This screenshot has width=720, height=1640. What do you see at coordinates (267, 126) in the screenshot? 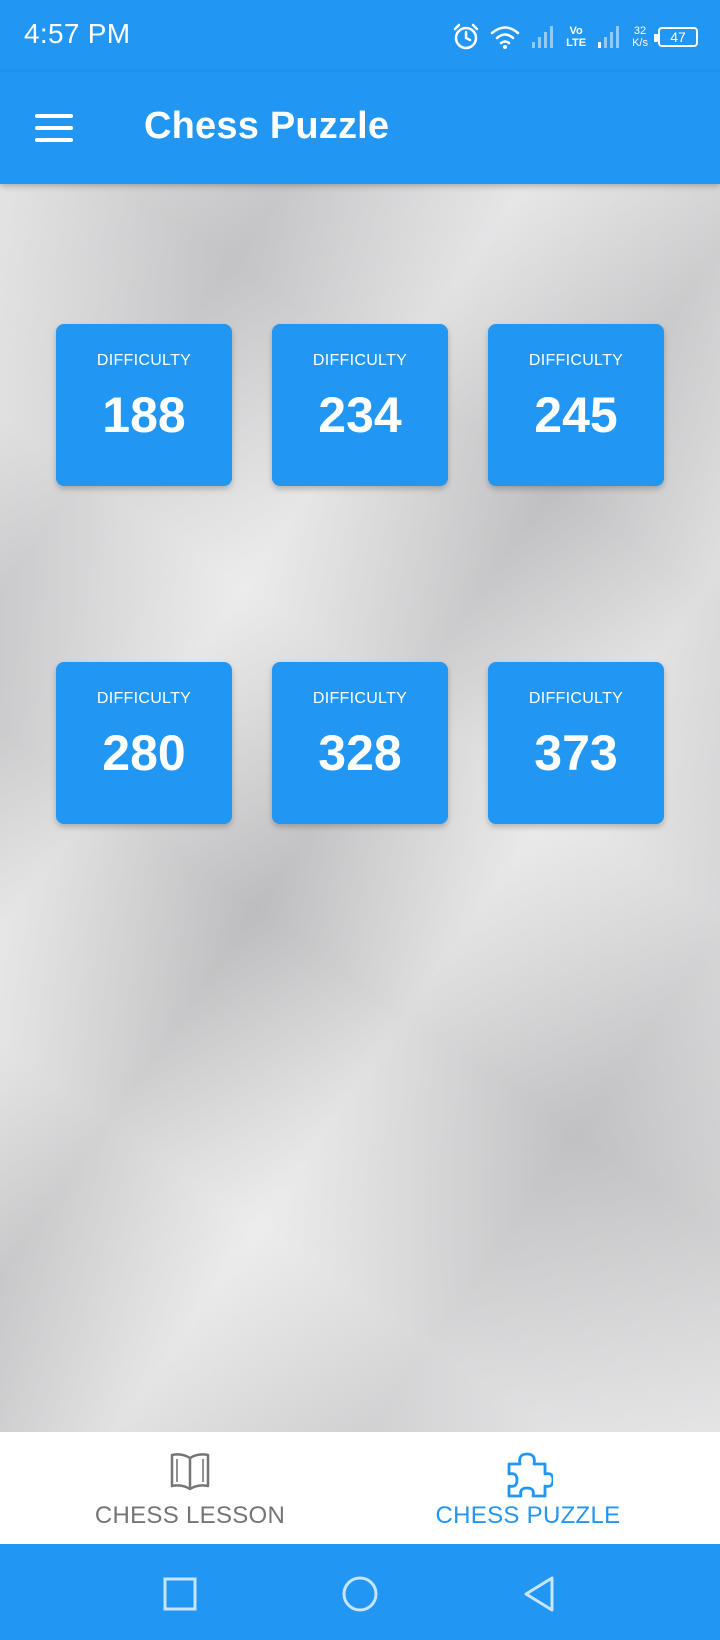
I see `page-title: Chess Puzzle` at bounding box center [267, 126].